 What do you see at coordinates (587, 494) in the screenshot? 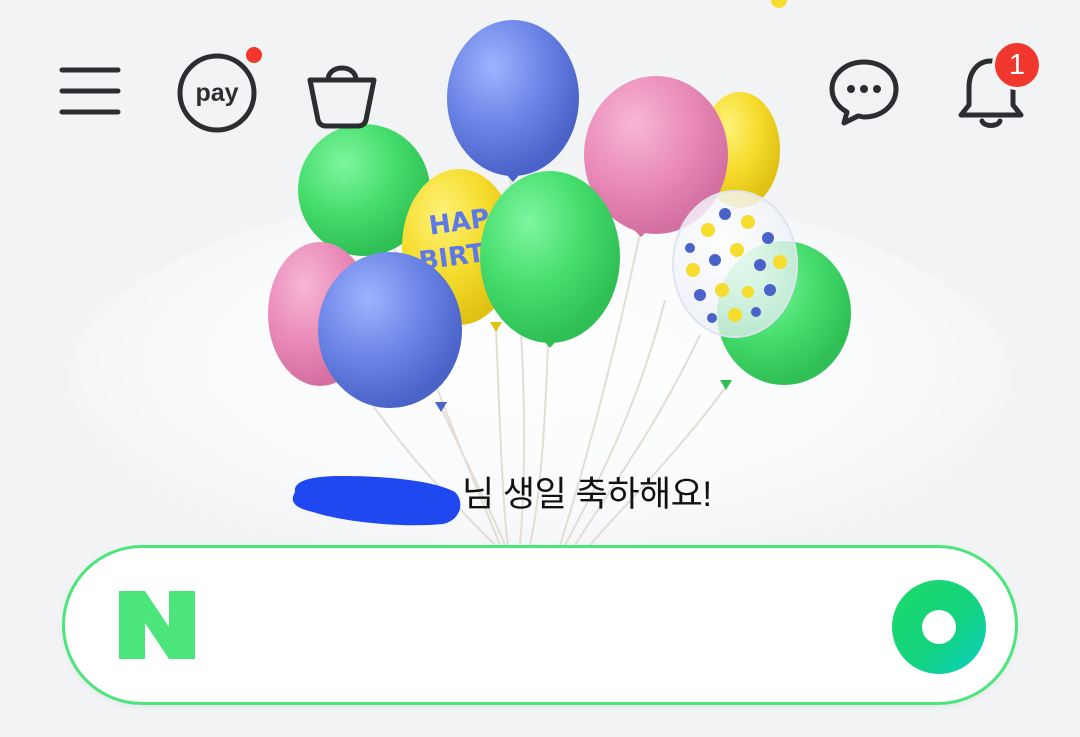
I see `birthday-message-text: 님 생일 축하해요!` at bounding box center [587, 494].